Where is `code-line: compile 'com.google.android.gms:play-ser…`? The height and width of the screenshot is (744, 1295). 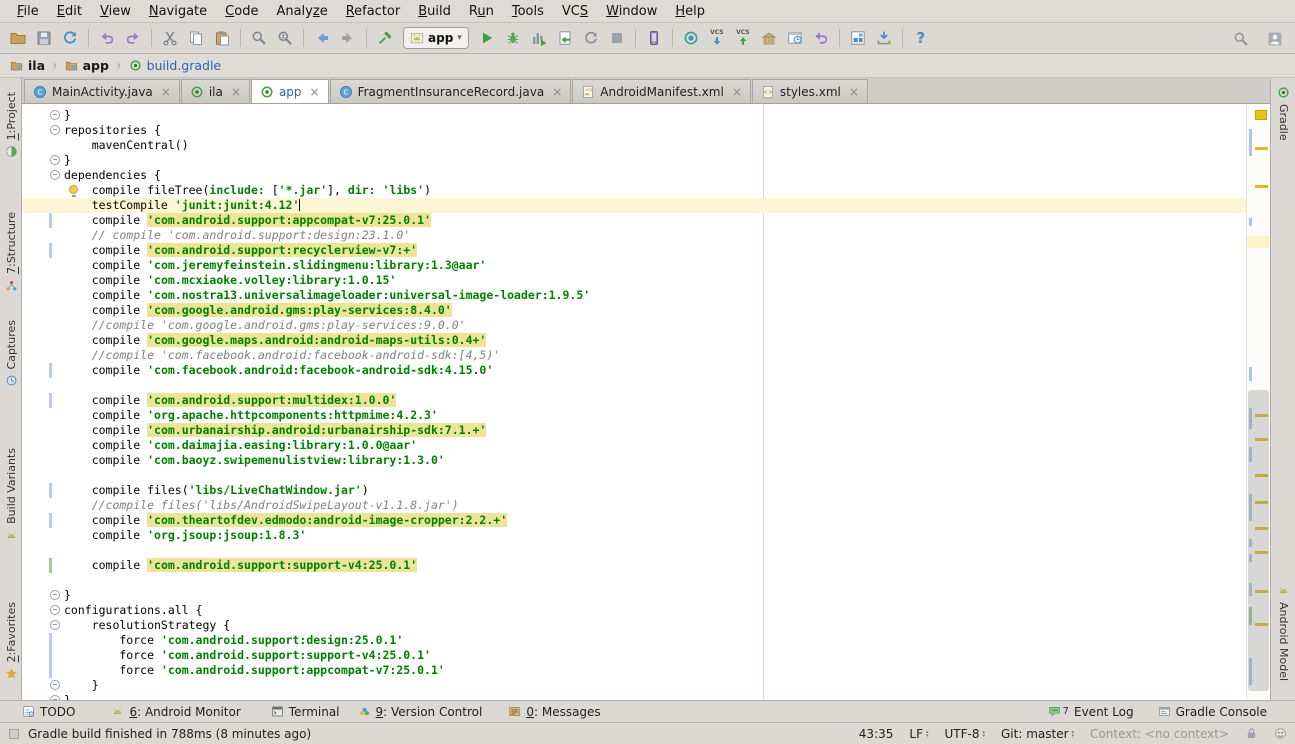 code-line: compile 'com.google.android.gms:play-ser… is located at coordinates (634, 310).